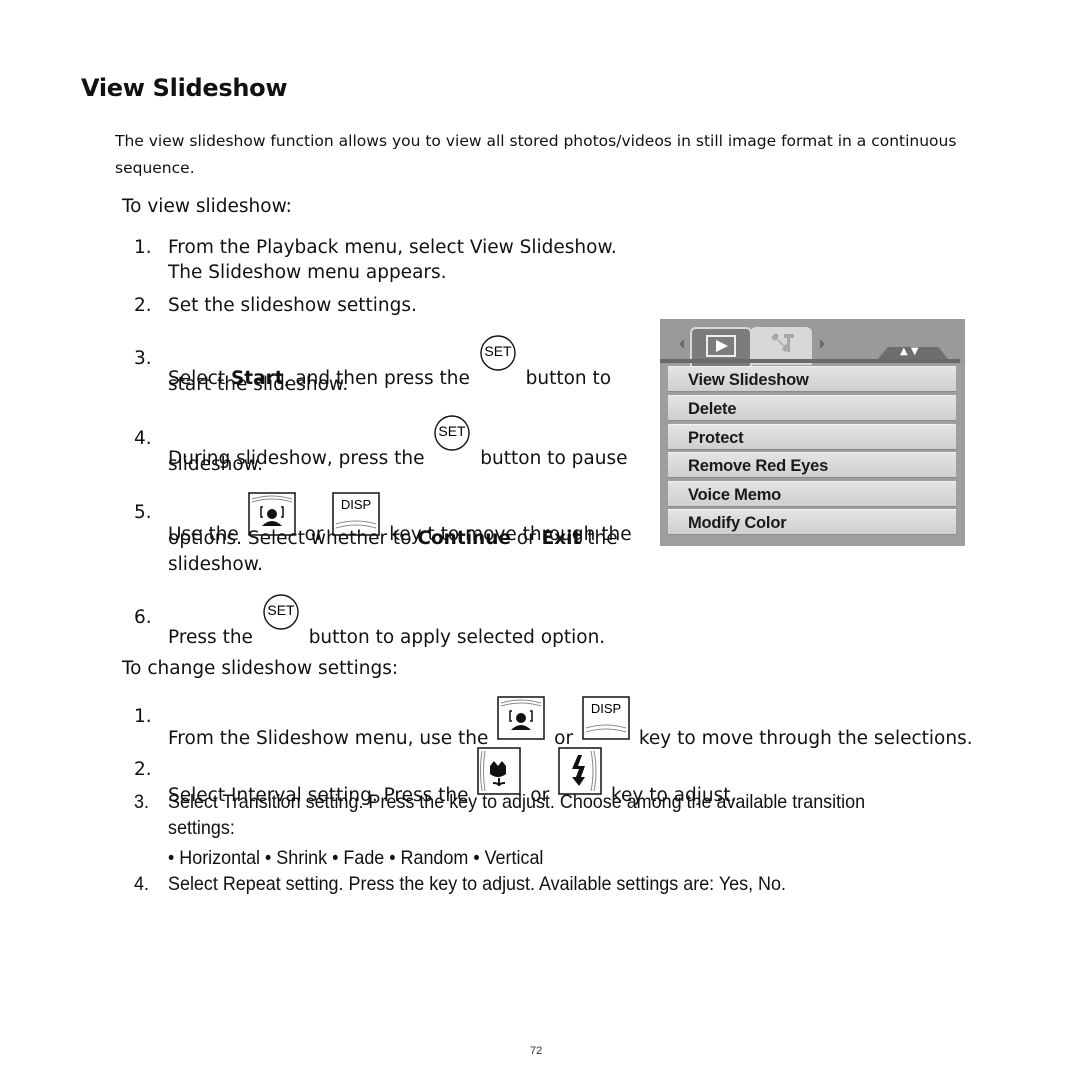  I want to click on text: button to, so click(565, 378).